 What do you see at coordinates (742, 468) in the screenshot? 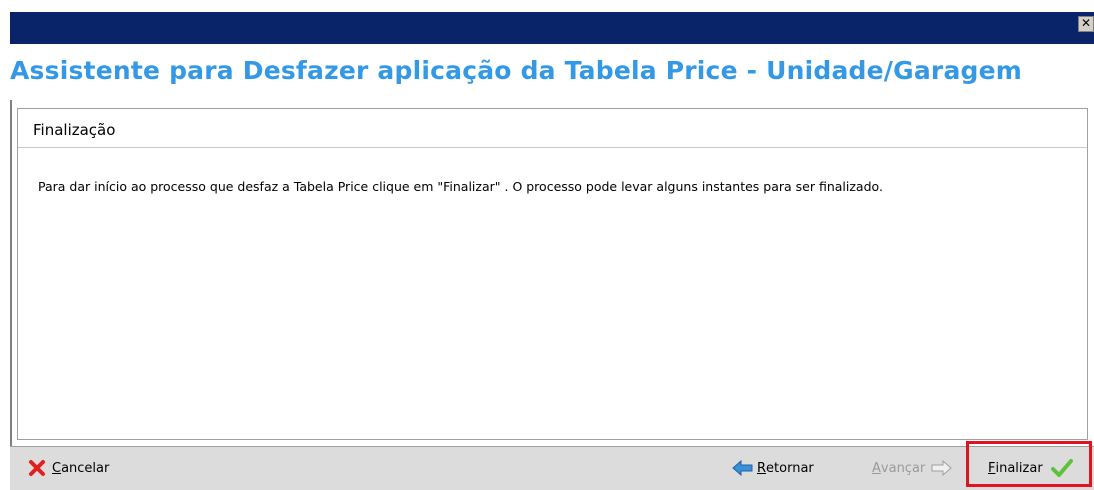
I see `blue-left-arrow-icon` at bounding box center [742, 468].